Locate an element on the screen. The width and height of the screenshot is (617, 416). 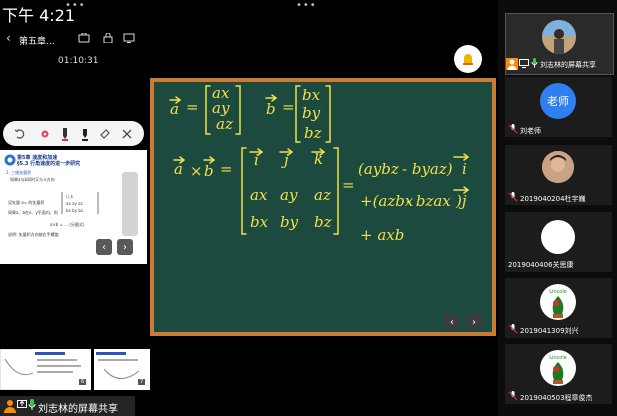
svg-text: + axb is located at coordinates (382, 235).